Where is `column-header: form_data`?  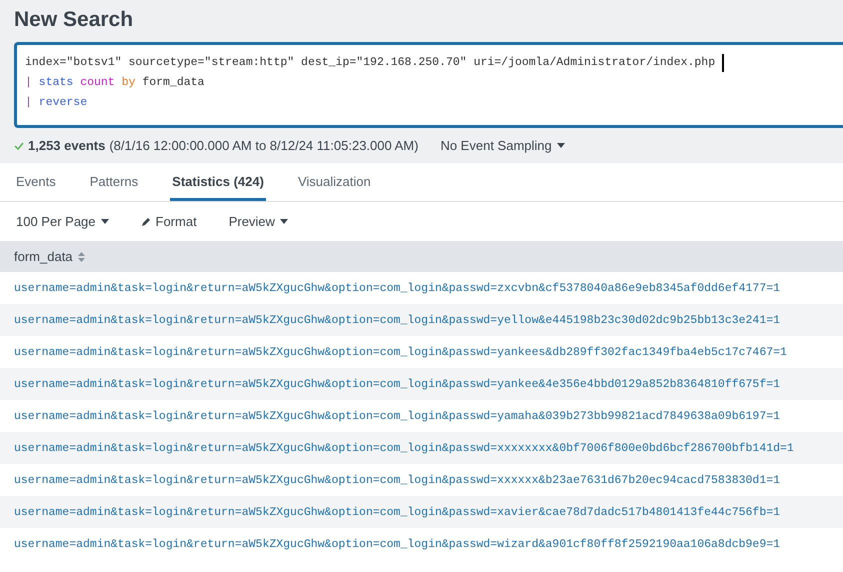
column-header: form_data is located at coordinates (49, 256).